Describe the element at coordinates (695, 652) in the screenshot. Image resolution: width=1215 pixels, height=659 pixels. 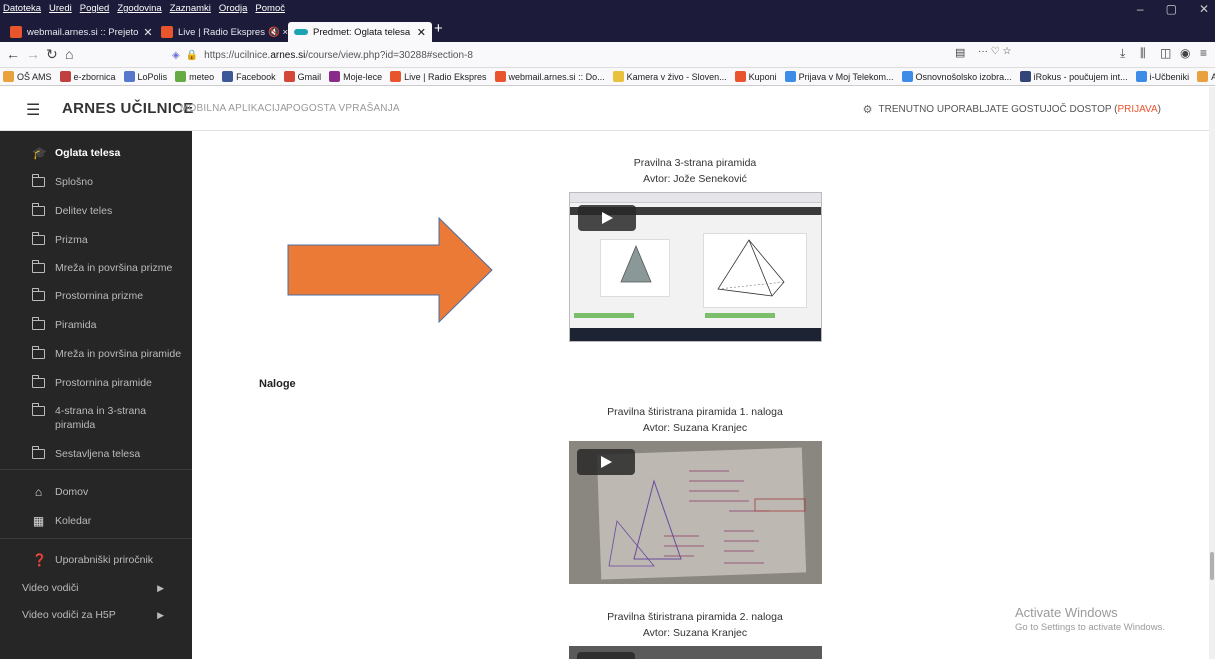
I see `video3-player` at that location.